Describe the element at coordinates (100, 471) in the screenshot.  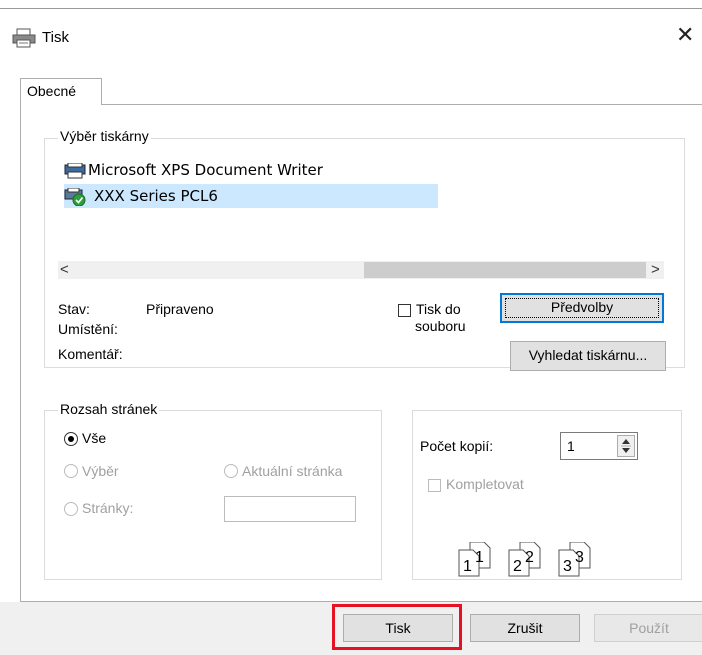
I see `radio-selection-label: Výběr` at that location.